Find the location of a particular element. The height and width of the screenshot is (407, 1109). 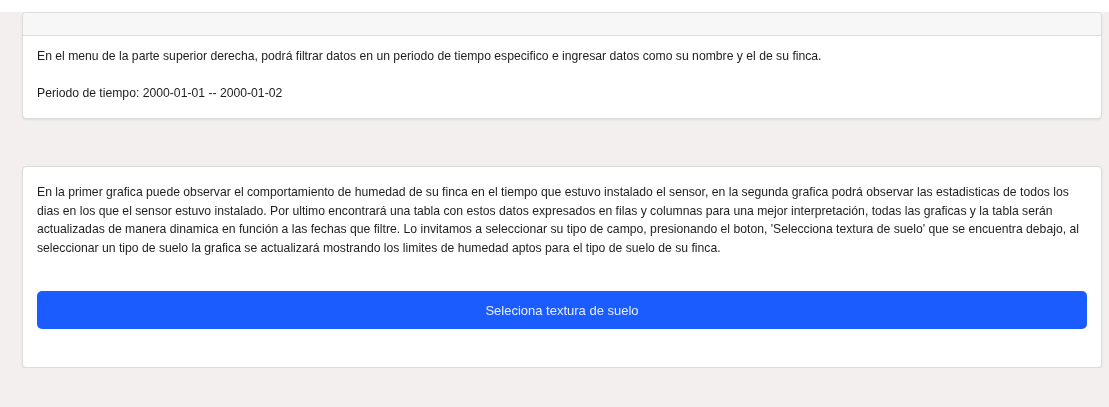

info-text: En el menu de la parte superior derecha, podrá filtrar datos en un periodo de tiempo especifico e ingresar datos como su nombre y el de su finca. is located at coordinates (430, 56).